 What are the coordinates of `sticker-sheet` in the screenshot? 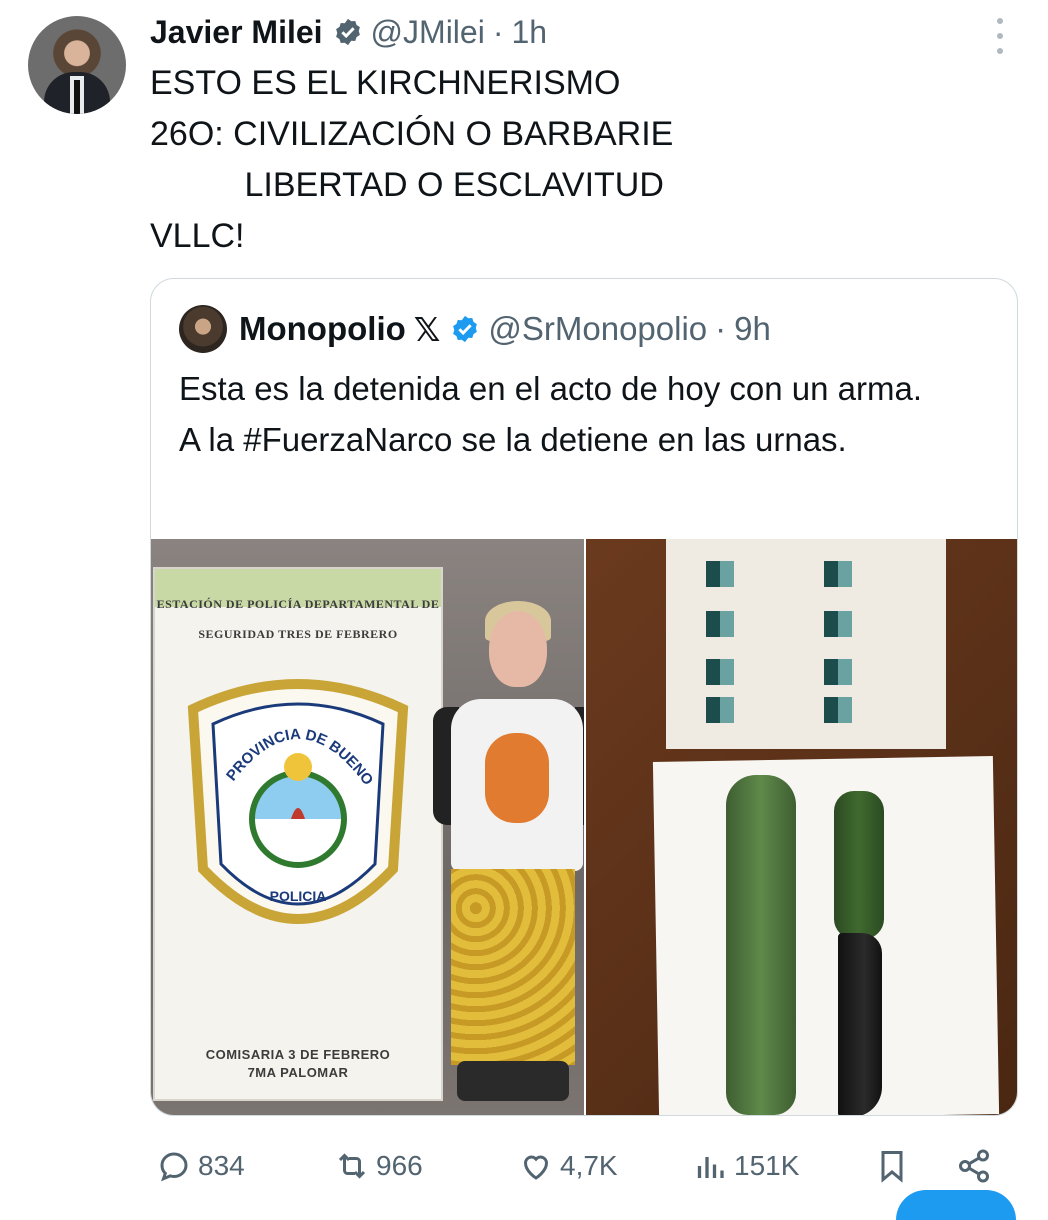 It's located at (806, 644).